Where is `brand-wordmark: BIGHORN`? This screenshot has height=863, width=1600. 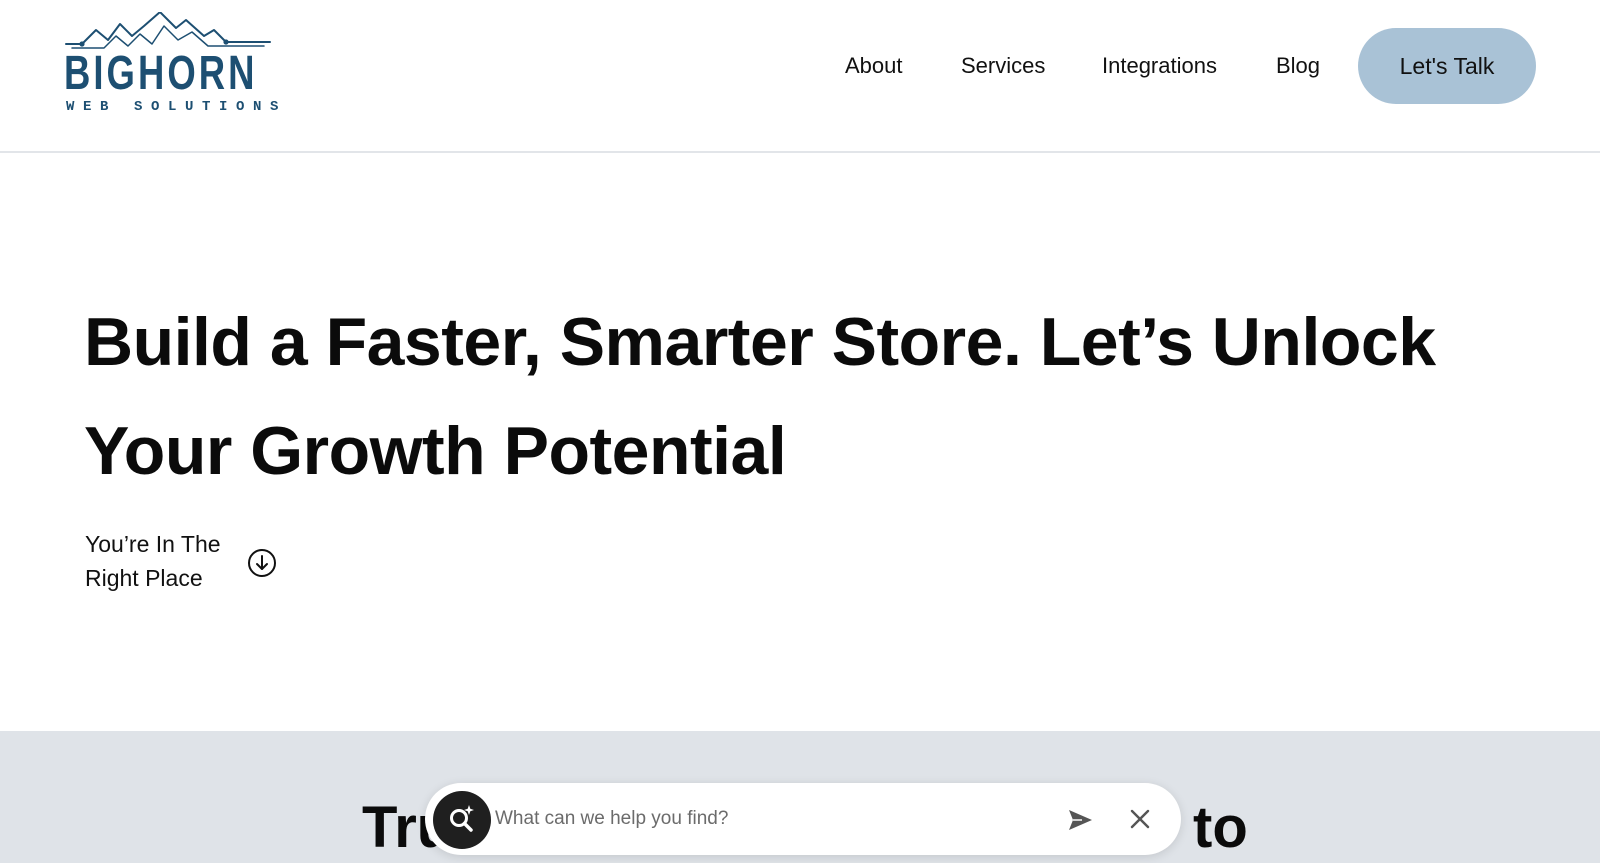
brand-wordmark: BIGHORN is located at coordinates (161, 73).